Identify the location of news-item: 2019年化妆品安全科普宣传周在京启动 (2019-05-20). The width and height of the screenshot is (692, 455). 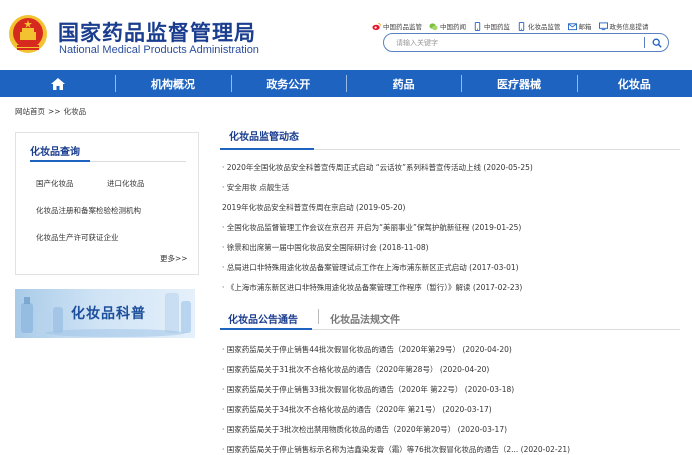
(313, 207).